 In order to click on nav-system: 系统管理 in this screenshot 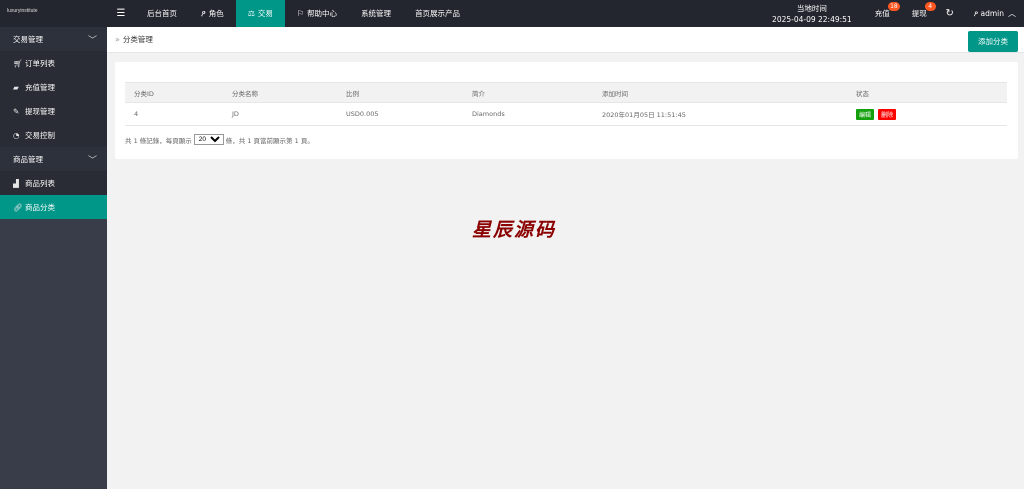, I will do `click(376, 13)`.